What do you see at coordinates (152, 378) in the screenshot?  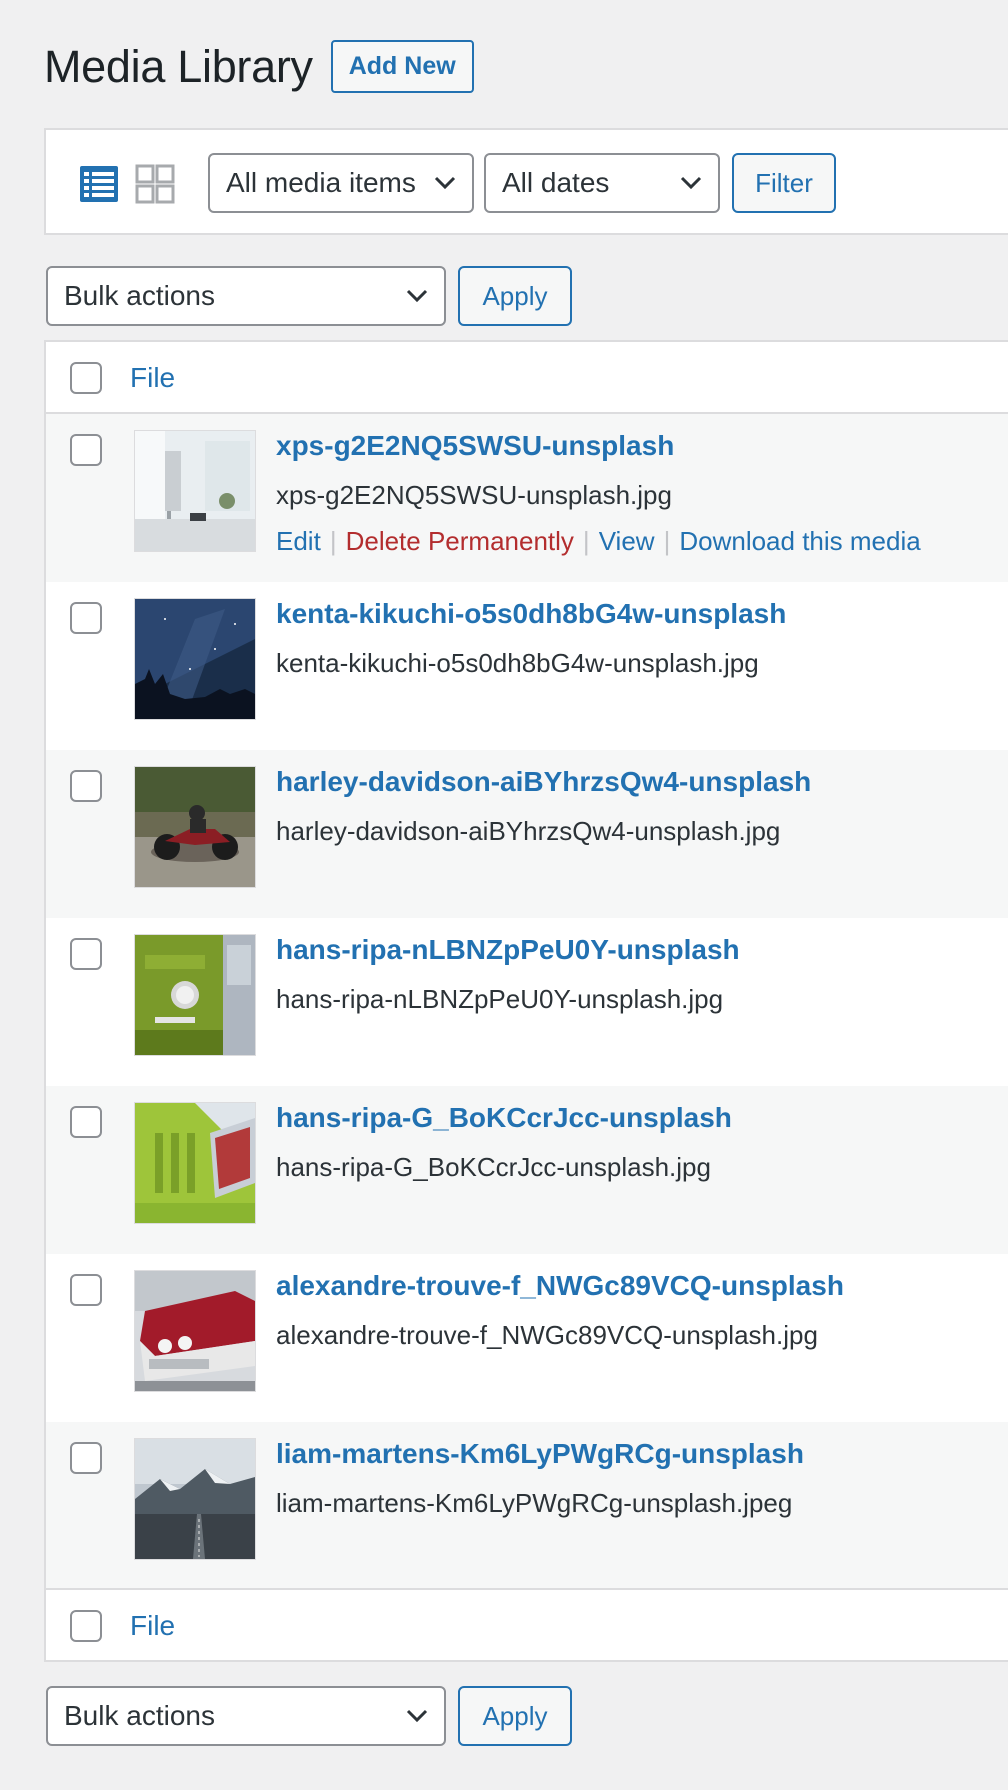 I see `column-file-sort-link: File` at bounding box center [152, 378].